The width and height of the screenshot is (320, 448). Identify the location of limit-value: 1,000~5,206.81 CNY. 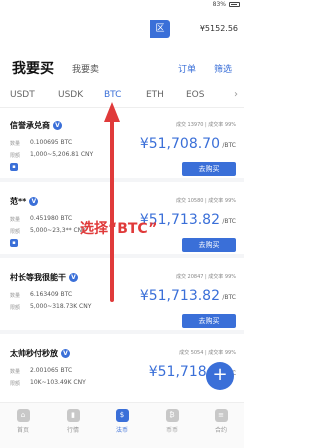
(62, 154).